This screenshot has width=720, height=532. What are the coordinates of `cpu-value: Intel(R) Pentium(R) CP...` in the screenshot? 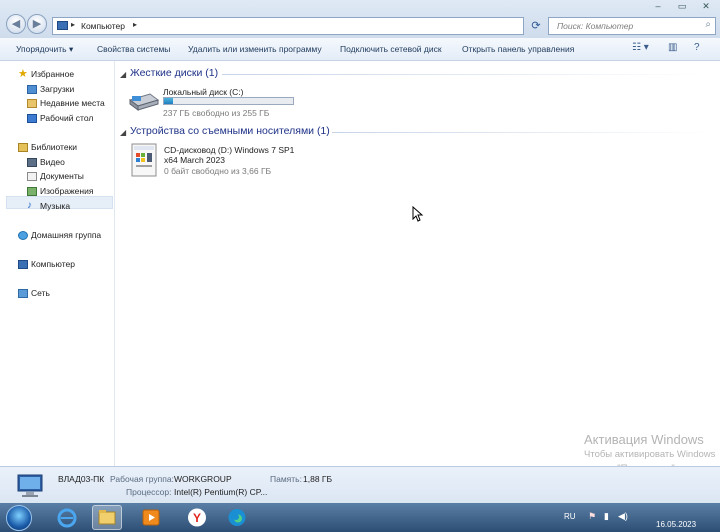 It's located at (221, 492).